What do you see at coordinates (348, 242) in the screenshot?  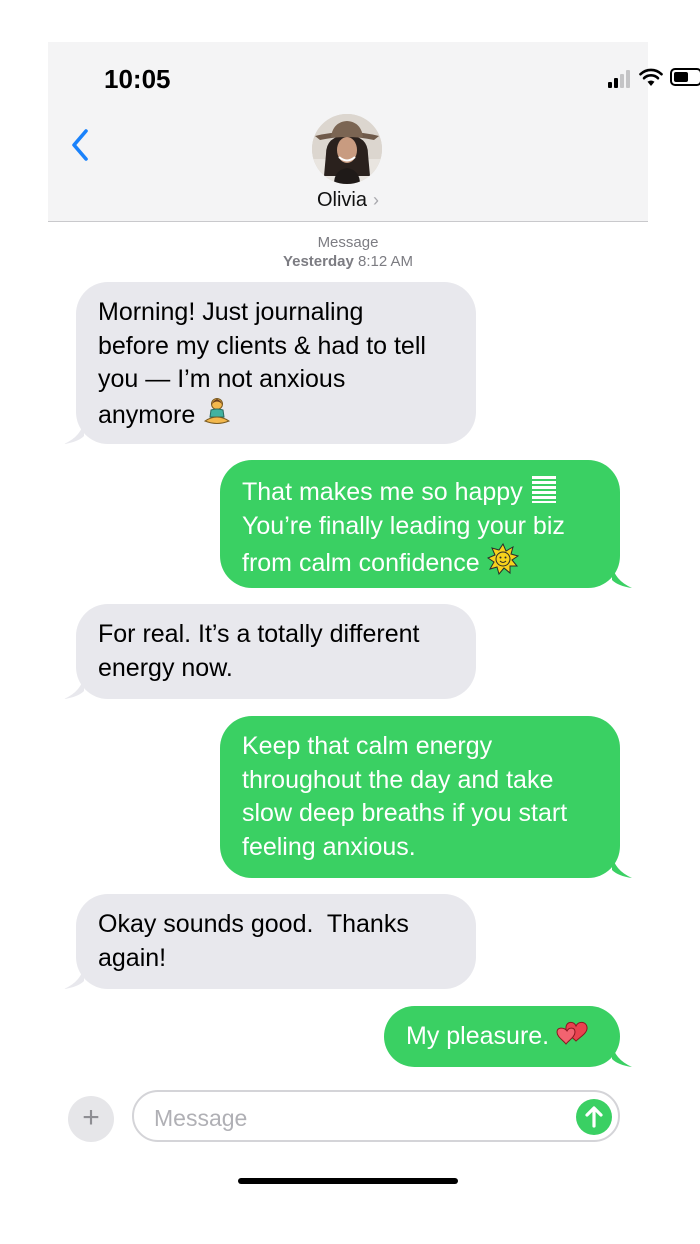 I see `thread-service-label: Message` at bounding box center [348, 242].